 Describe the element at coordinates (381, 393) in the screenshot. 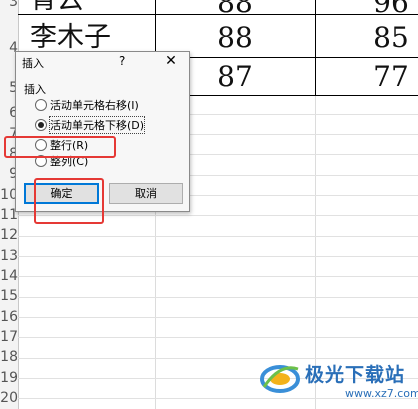

I see `watermark-url: www.xz7.com` at that location.